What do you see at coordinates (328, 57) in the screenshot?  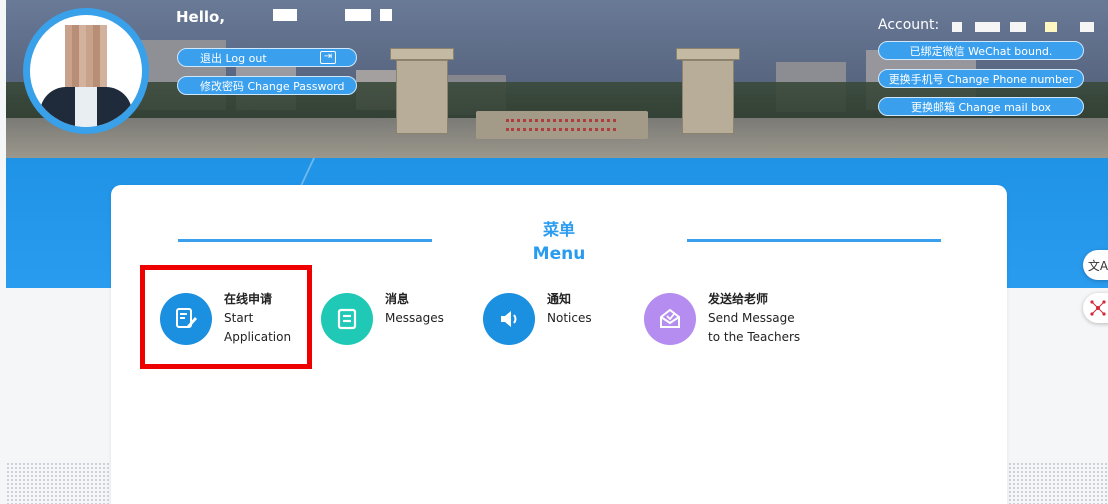 I see `logout-icon: ⇥` at bounding box center [328, 57].